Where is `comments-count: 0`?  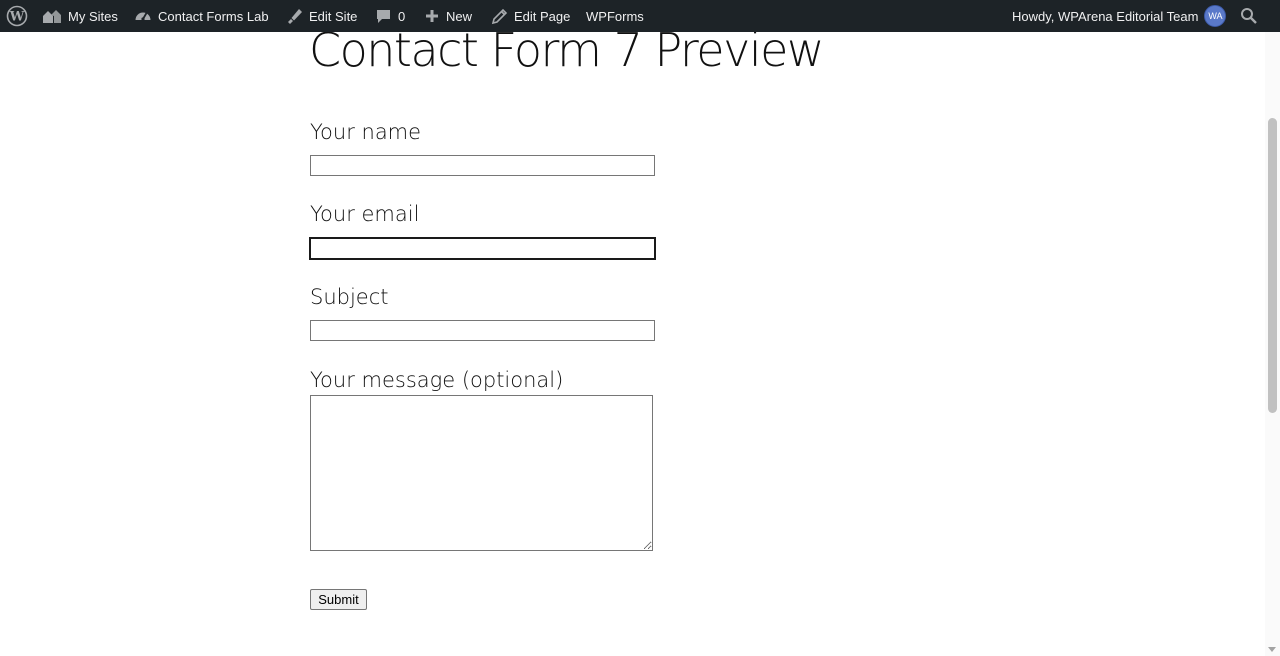 comments-count: 0 is located at coordinates (402, 16).